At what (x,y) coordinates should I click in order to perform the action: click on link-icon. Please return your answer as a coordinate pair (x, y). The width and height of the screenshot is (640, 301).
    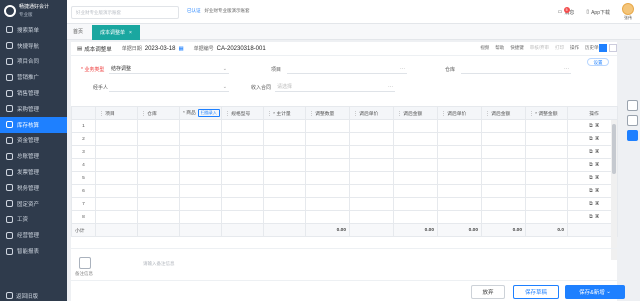
    Looking at the image, I should click on (632, 120).